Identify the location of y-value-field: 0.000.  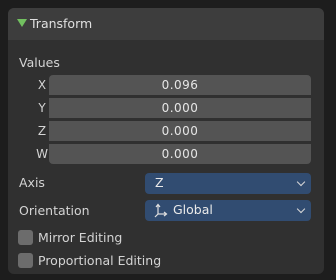
(180, 108).